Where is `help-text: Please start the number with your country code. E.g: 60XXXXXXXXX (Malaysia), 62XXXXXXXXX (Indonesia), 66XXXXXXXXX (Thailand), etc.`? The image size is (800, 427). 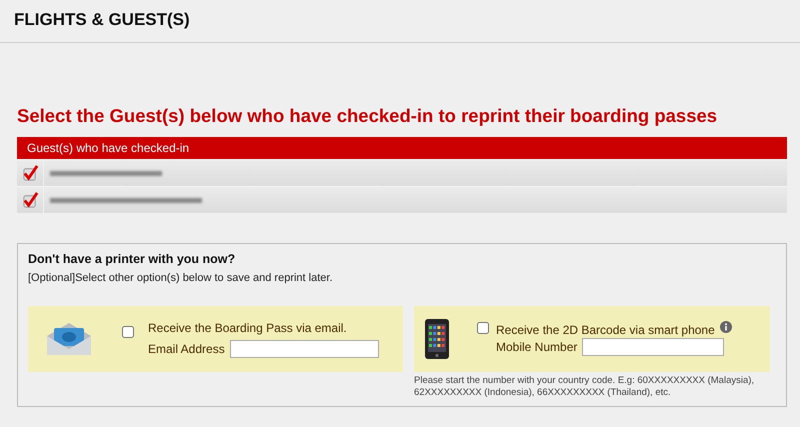 help-text: Please start the number with your country code. E.g: 60XXXXXXXXX (Malaysia), 62XXXXXXXXX (Indonesia), 66XXXXXXXXX (Thailand), etc. is located at coordinates (585, 387).